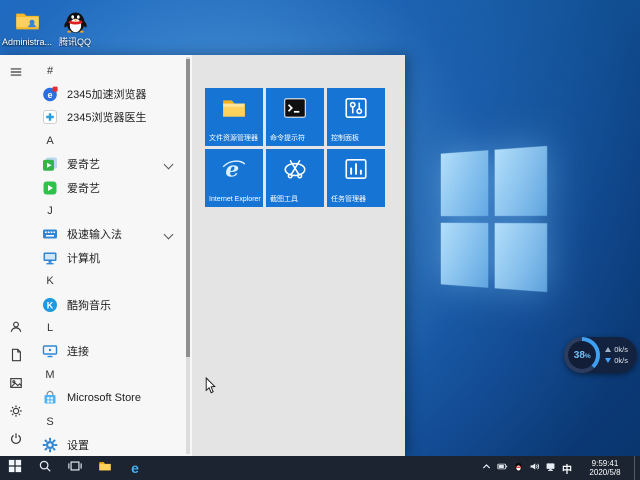 This screenshot has height=480, width=640. I want to click on search-icon, so click(45, 468).